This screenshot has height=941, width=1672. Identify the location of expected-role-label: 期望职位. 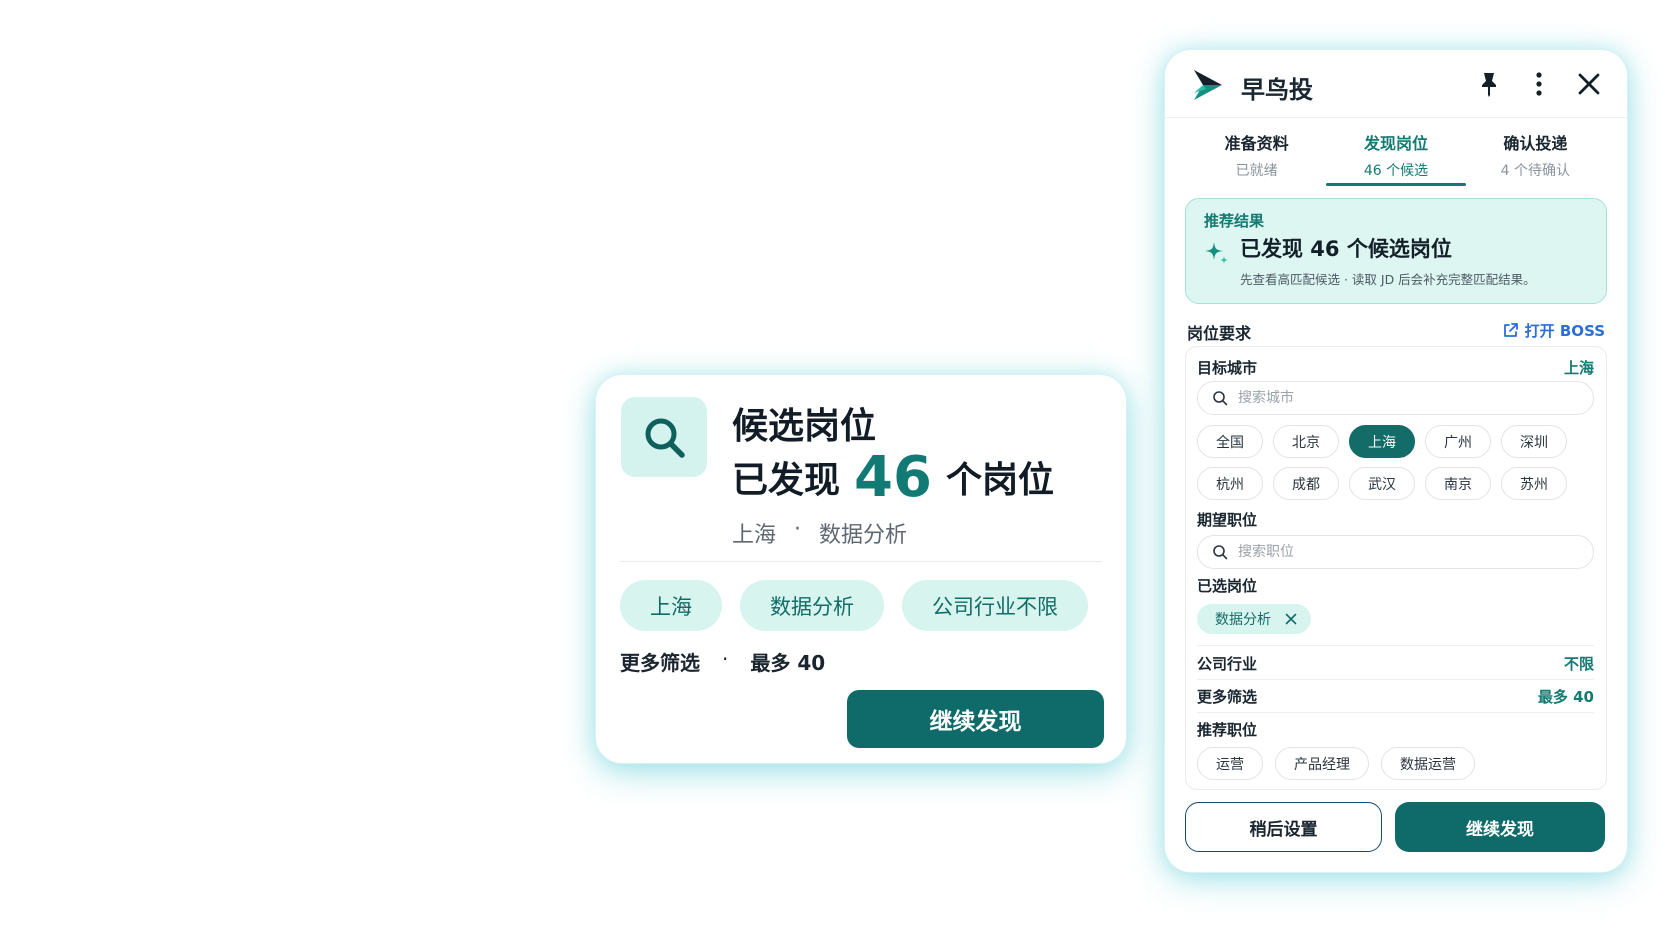
(1227, 520).